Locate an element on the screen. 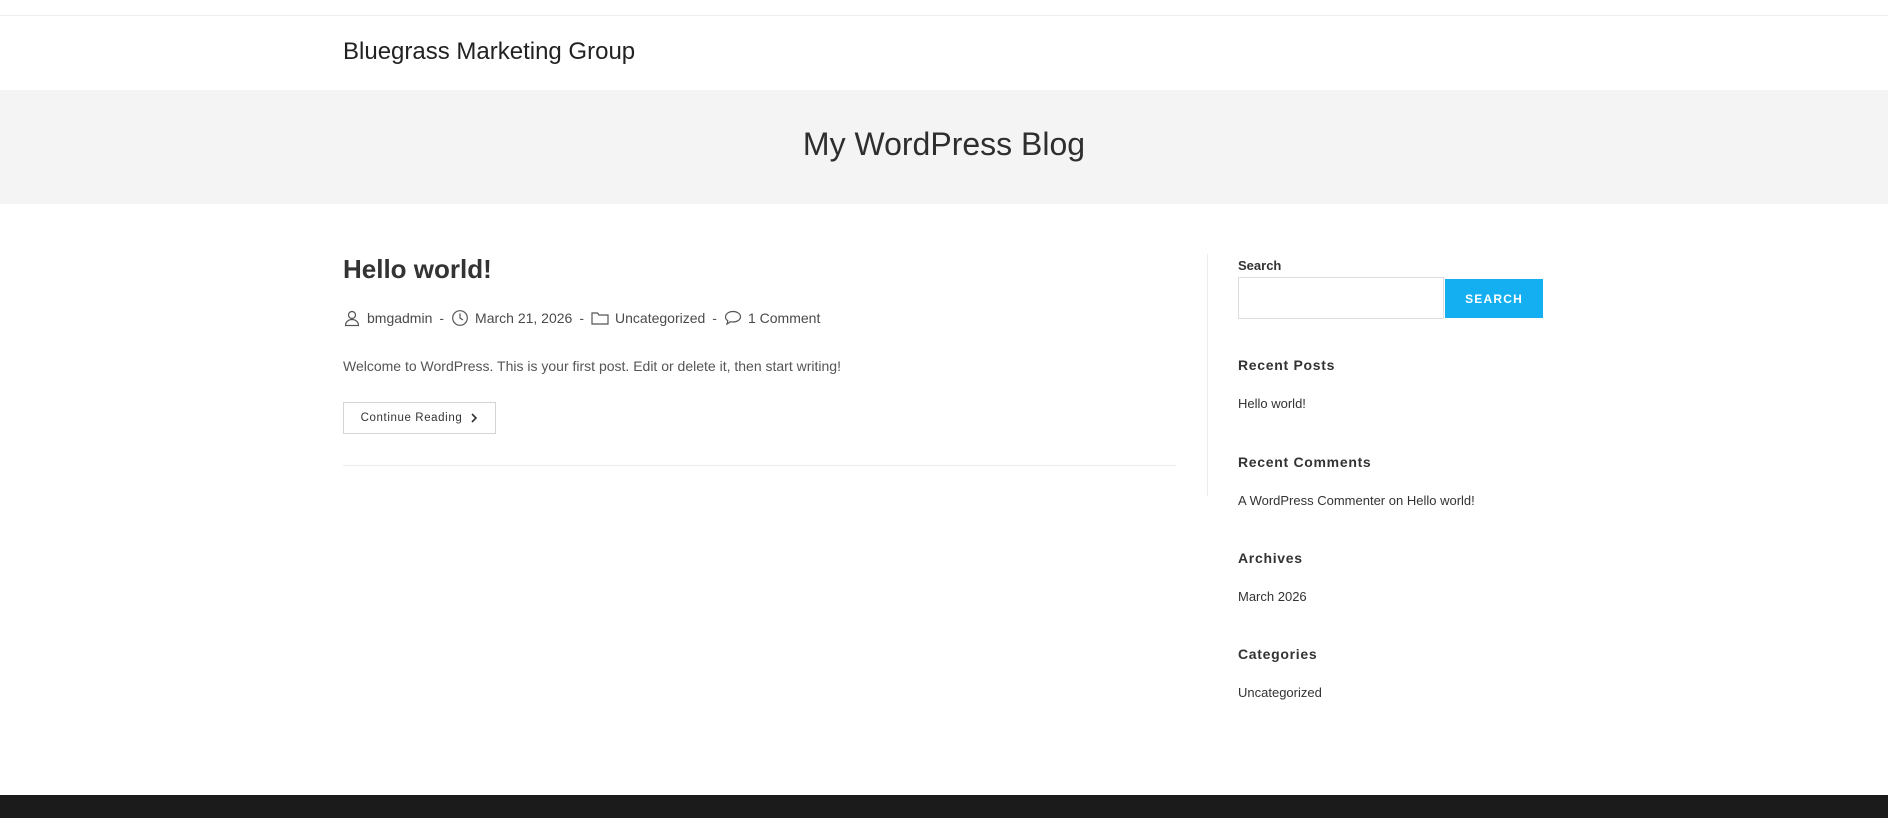 This screenshot has width=1888, height=818. recent-comments-title: Recent Comments is located at coordinates (1305, 462).